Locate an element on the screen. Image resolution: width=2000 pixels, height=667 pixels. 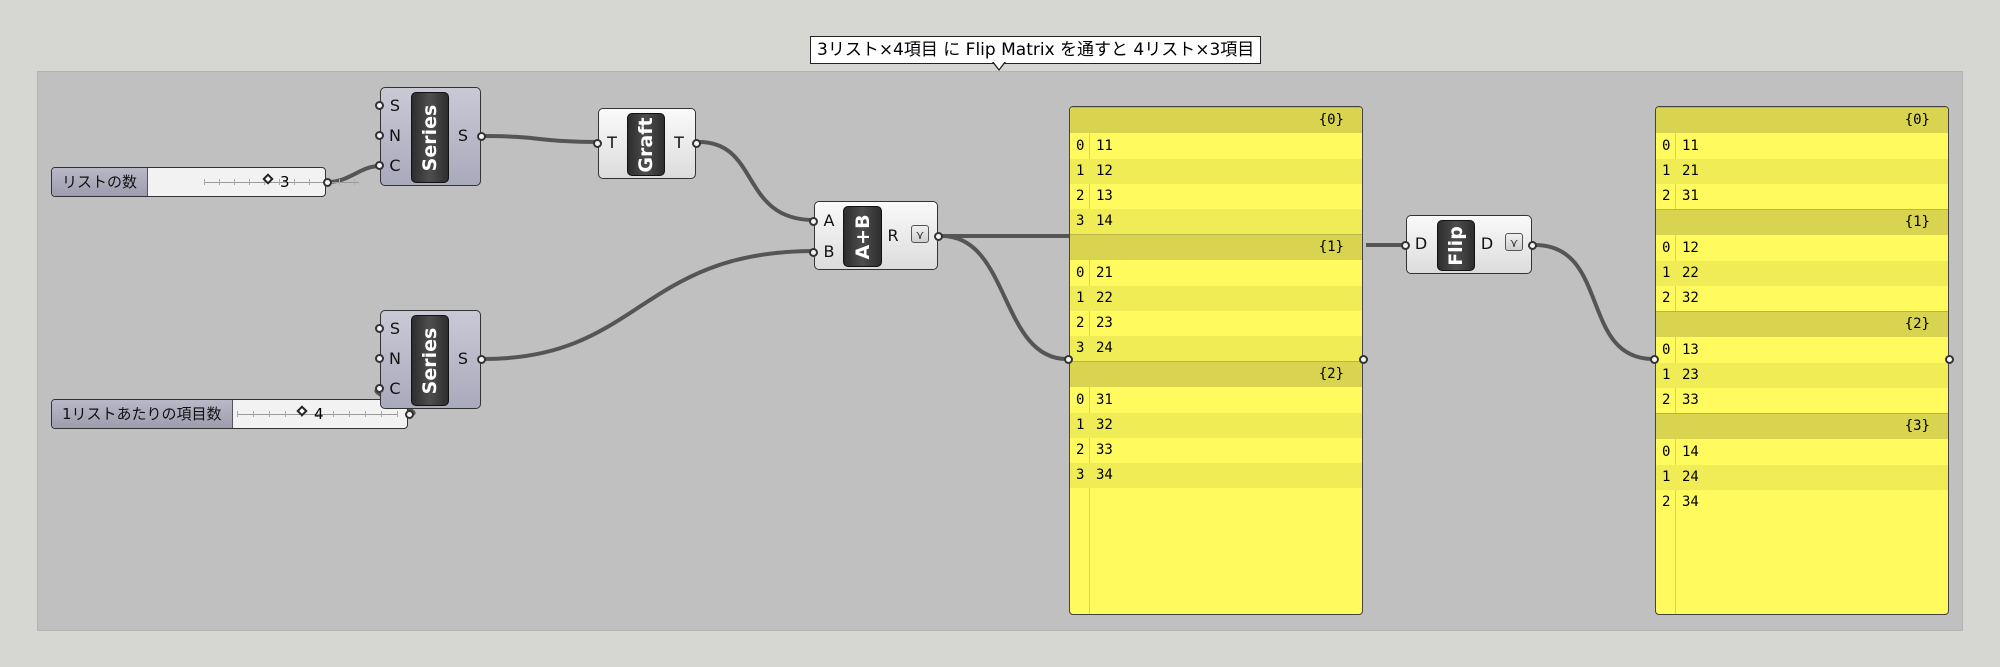
number-slider-list-count: リストの数 3 is located at coordinates (205, 182).